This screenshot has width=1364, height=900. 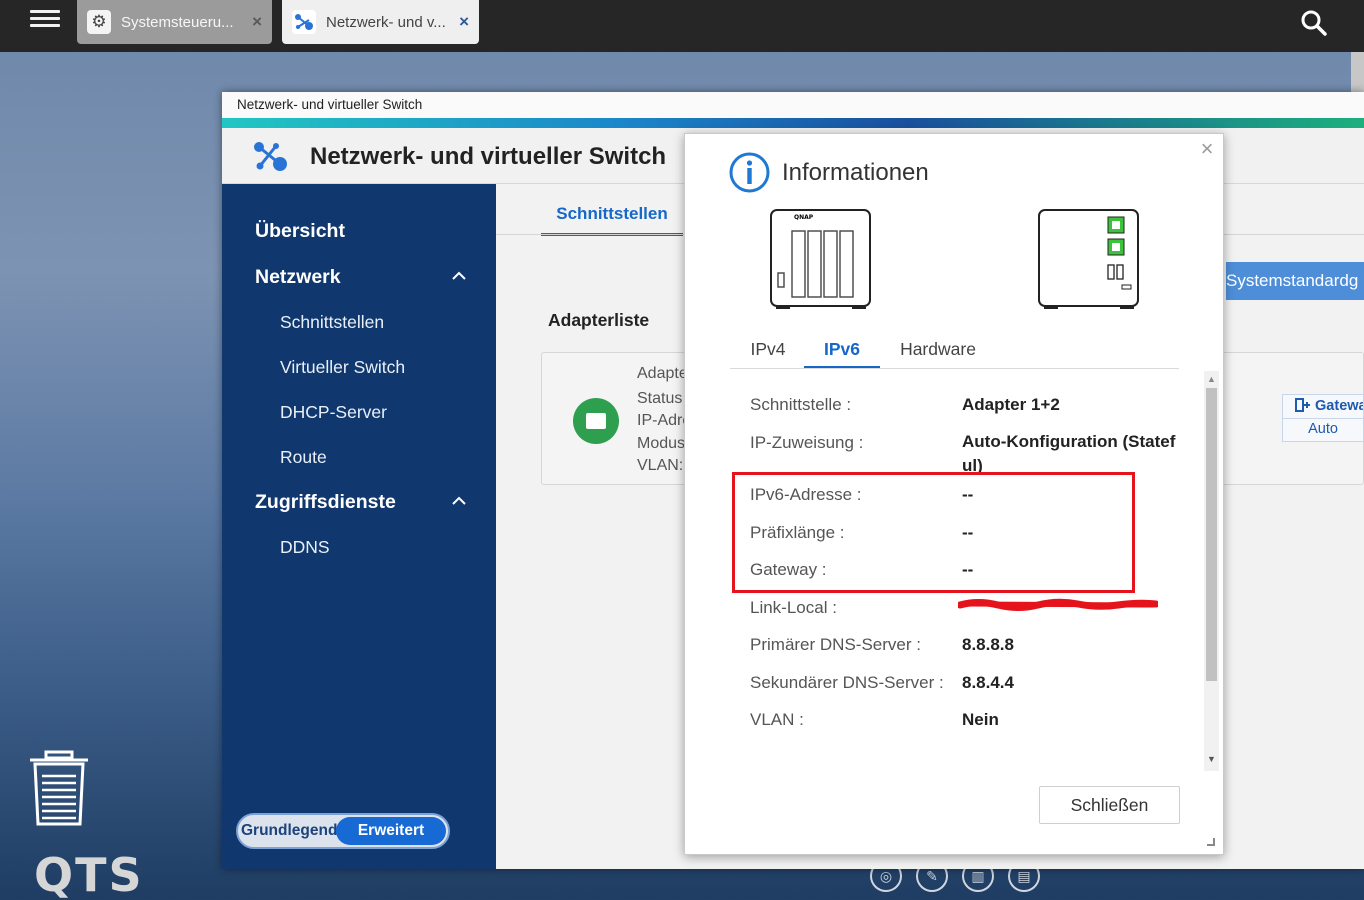 I want to click on ip-assignment-value: Auto-Konfiguration (Statef ul), so click(x=1069, y=453).